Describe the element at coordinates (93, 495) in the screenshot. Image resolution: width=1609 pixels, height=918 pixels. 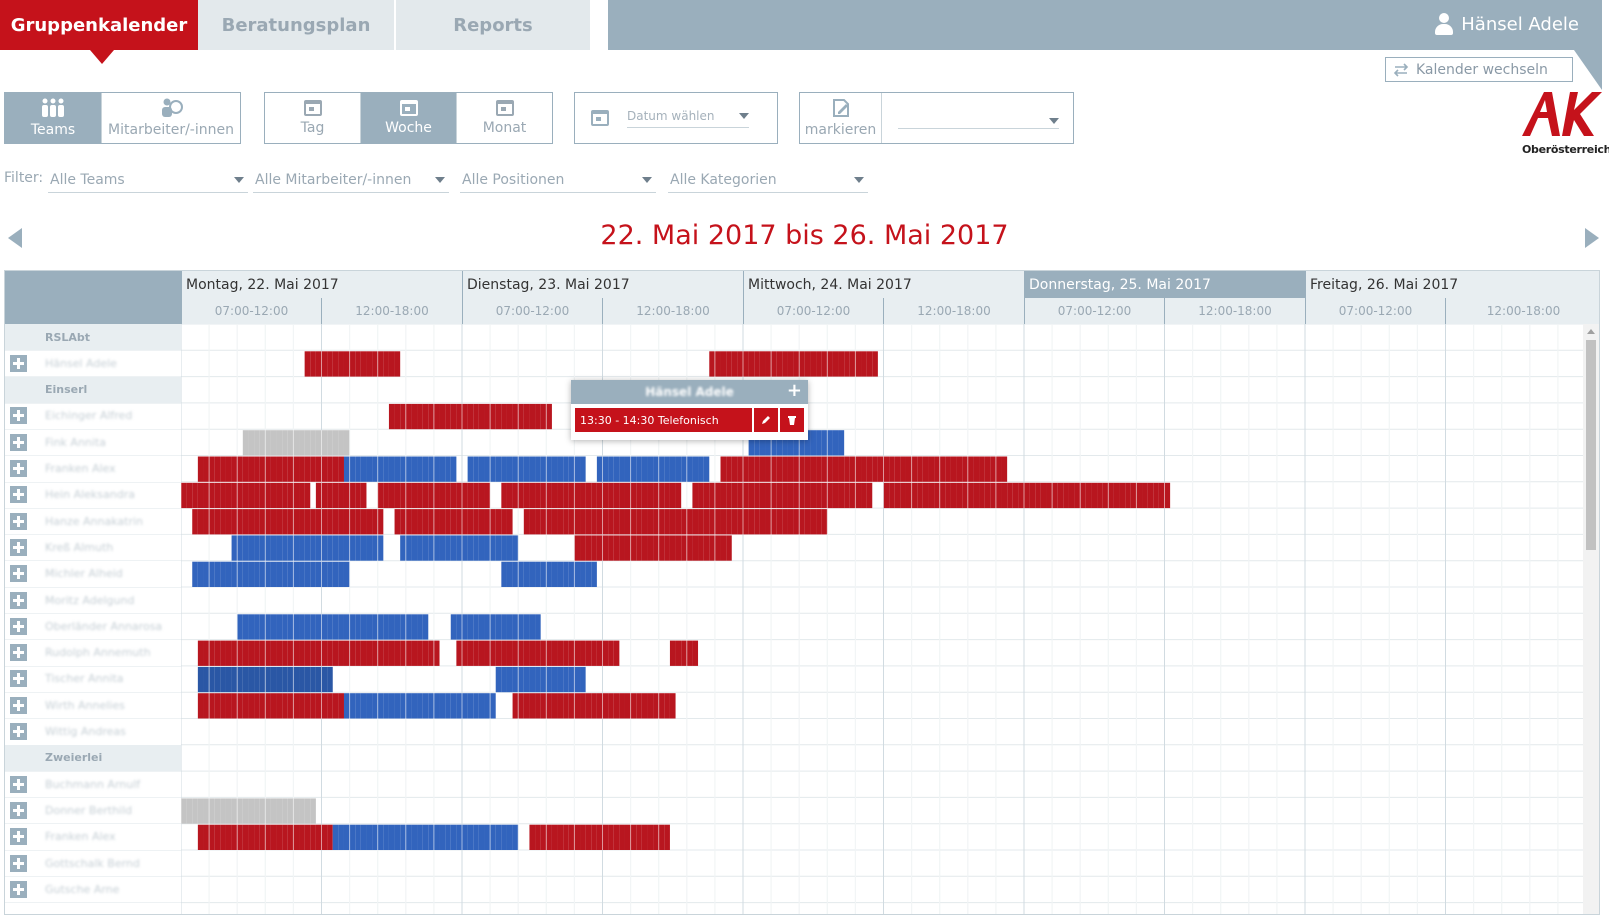
I see `staff-row: Hein Aleksandra` at that location.